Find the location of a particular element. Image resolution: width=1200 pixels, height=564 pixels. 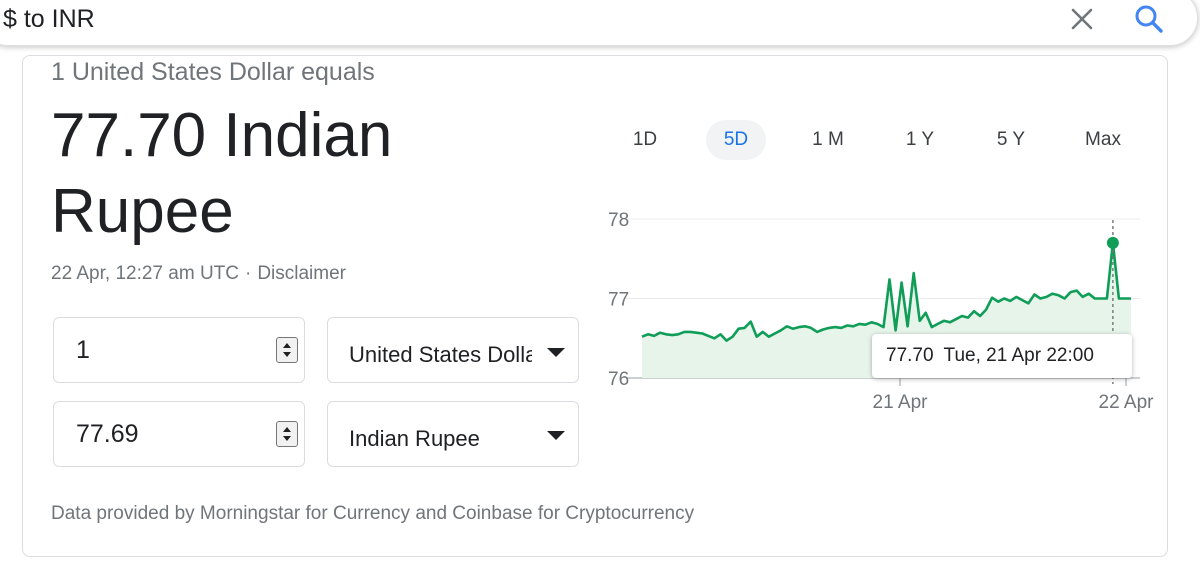

search-input: $ to INR is located at coordinates (49, 19).